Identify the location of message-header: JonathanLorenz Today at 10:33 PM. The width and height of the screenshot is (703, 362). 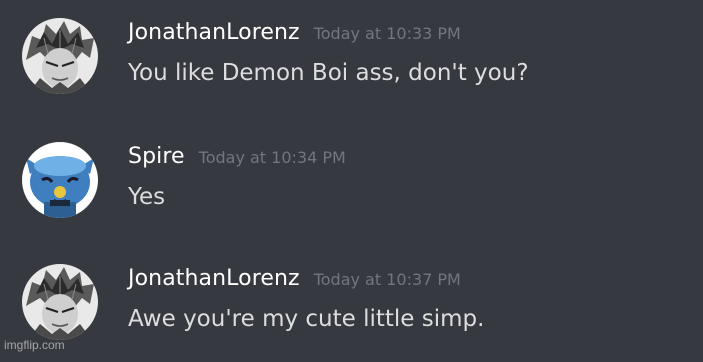
(294, 33).